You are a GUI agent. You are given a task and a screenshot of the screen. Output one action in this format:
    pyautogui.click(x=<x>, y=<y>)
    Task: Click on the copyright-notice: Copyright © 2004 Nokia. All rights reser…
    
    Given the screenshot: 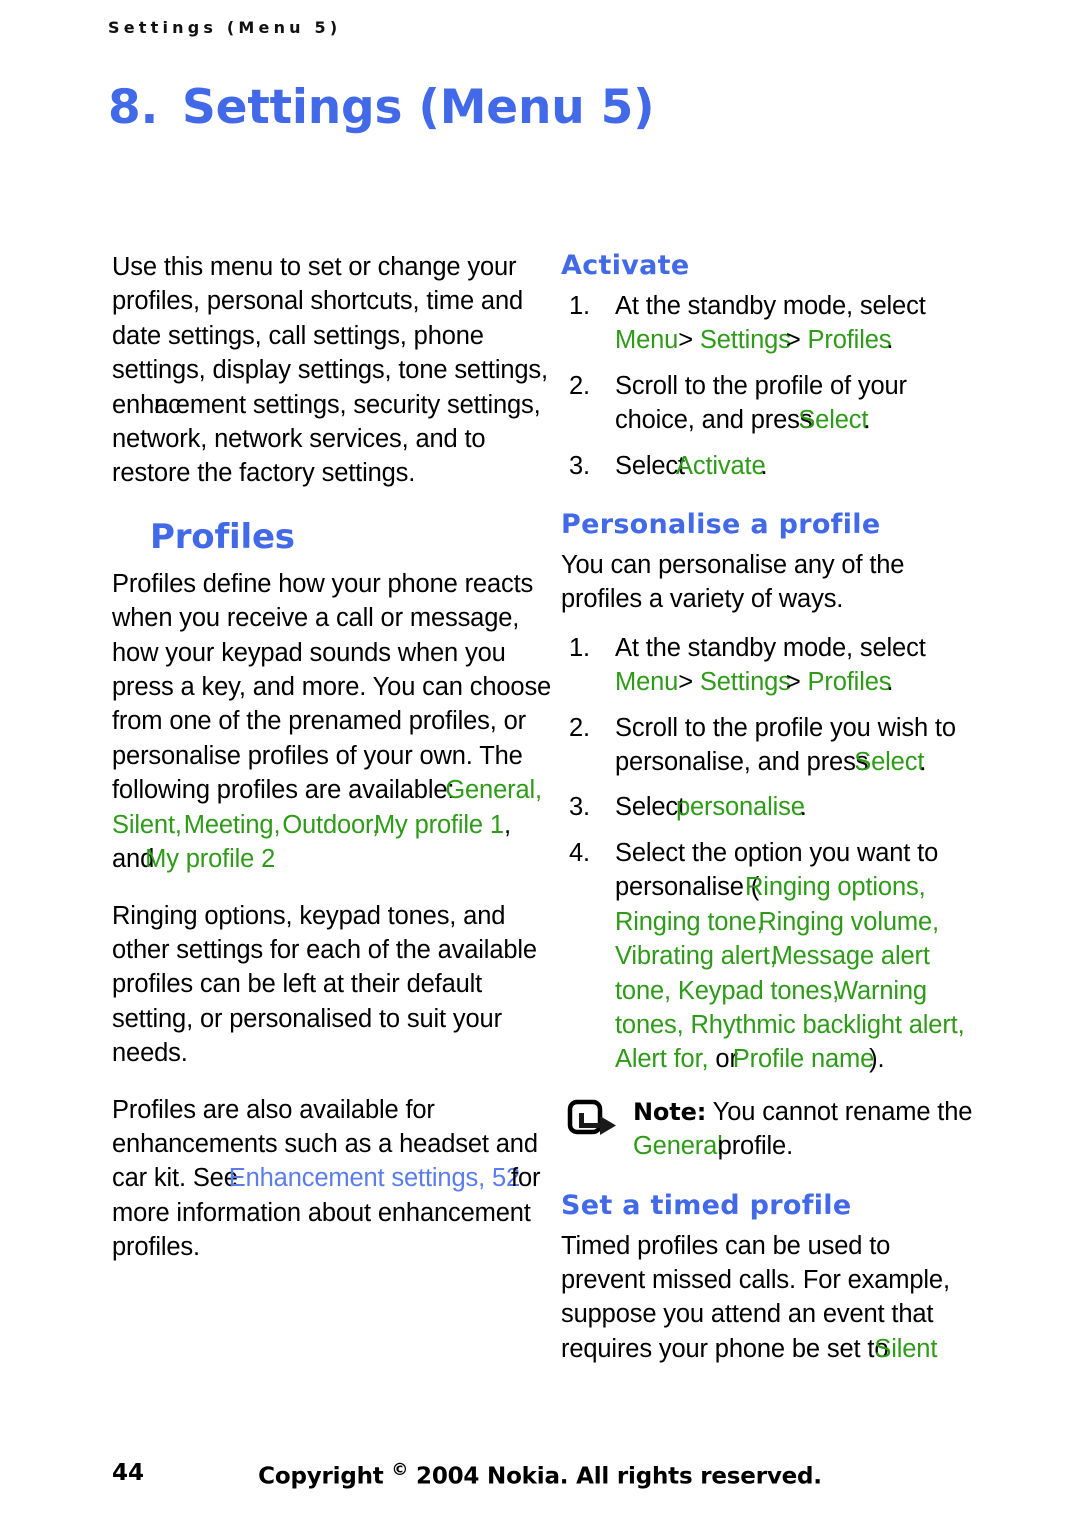 What is the action you would take?
    pyautogui.click(x=540, y=1475)
    